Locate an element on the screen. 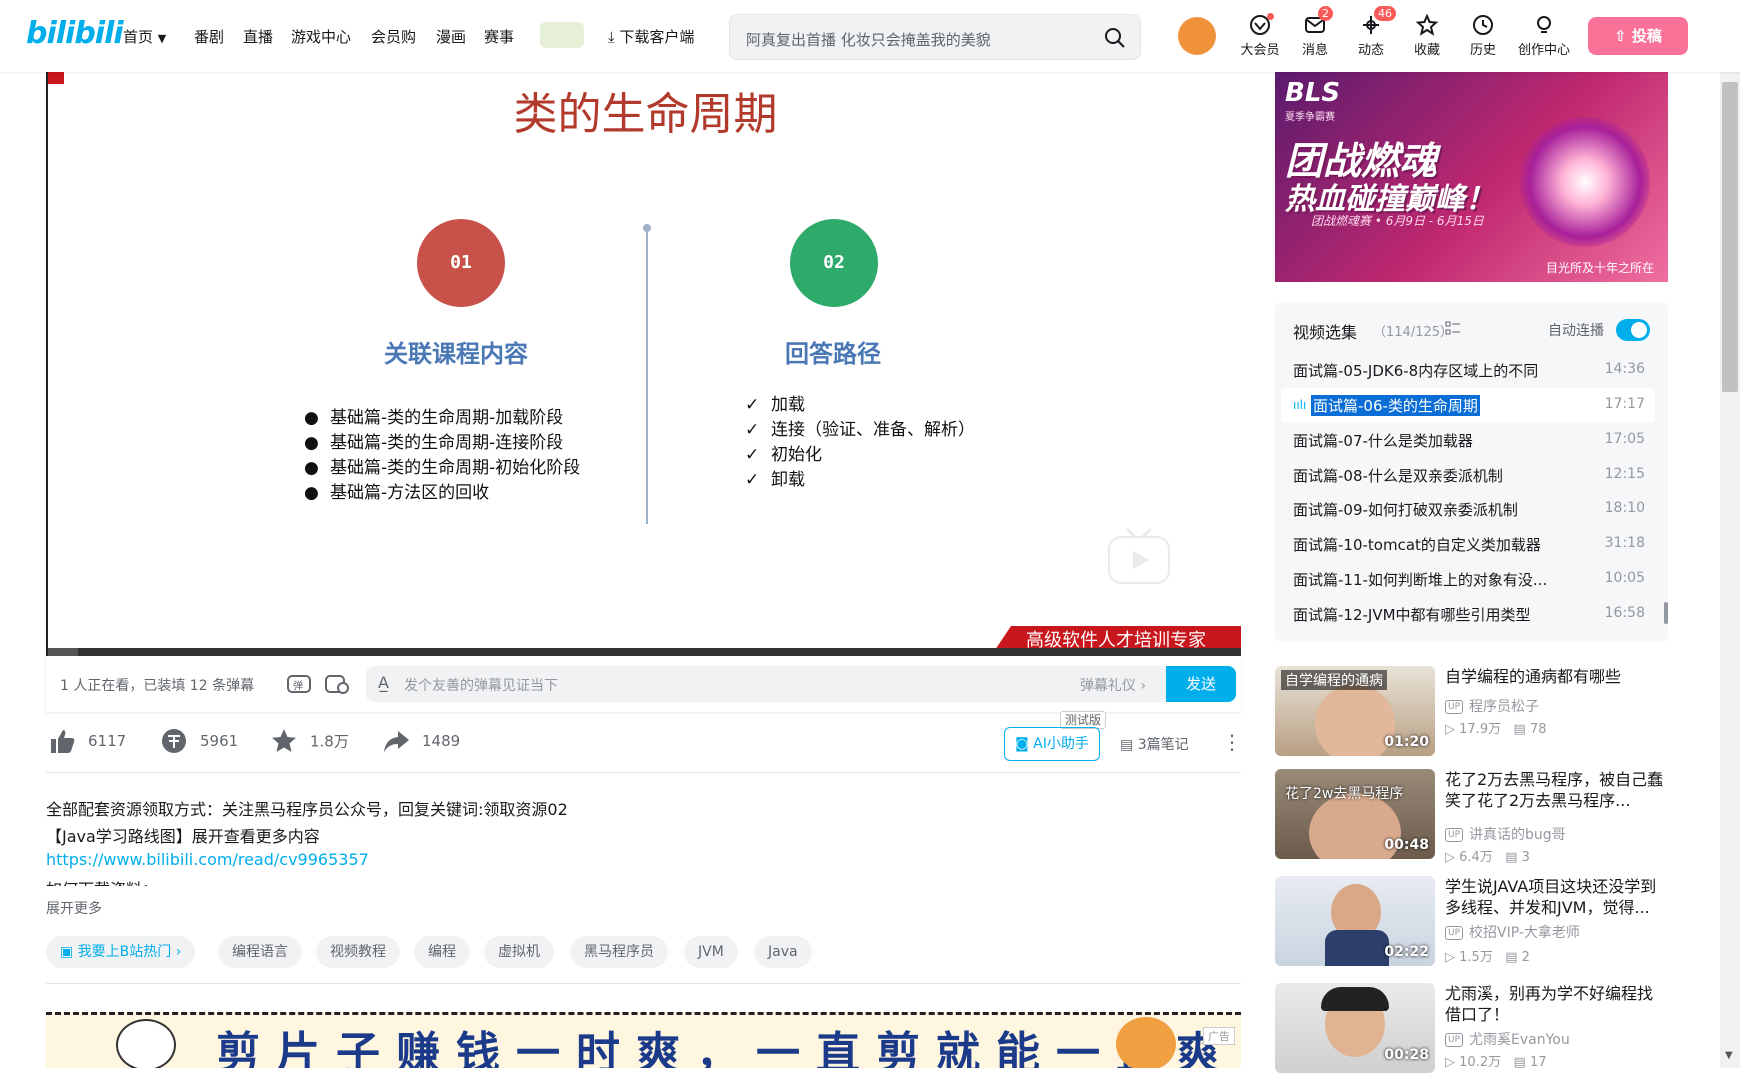 This screenshot has width=1740, height=1073. search-input: 阿真复出首播 化妆只会掩盖我的美貌 is located at coordinates (868, 39).